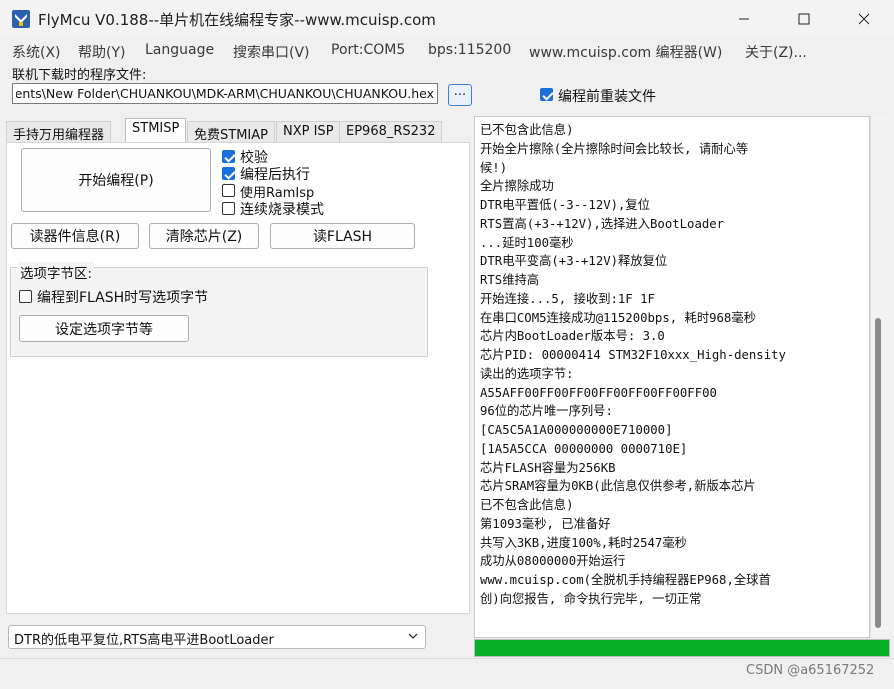 Image resolution: width=894 pixels, height=689 pixels. What do you see at coordinates (342, 236) in the screenshot?
I see `read-flash-button: 读FLASH` at bounding box center [342, 236].